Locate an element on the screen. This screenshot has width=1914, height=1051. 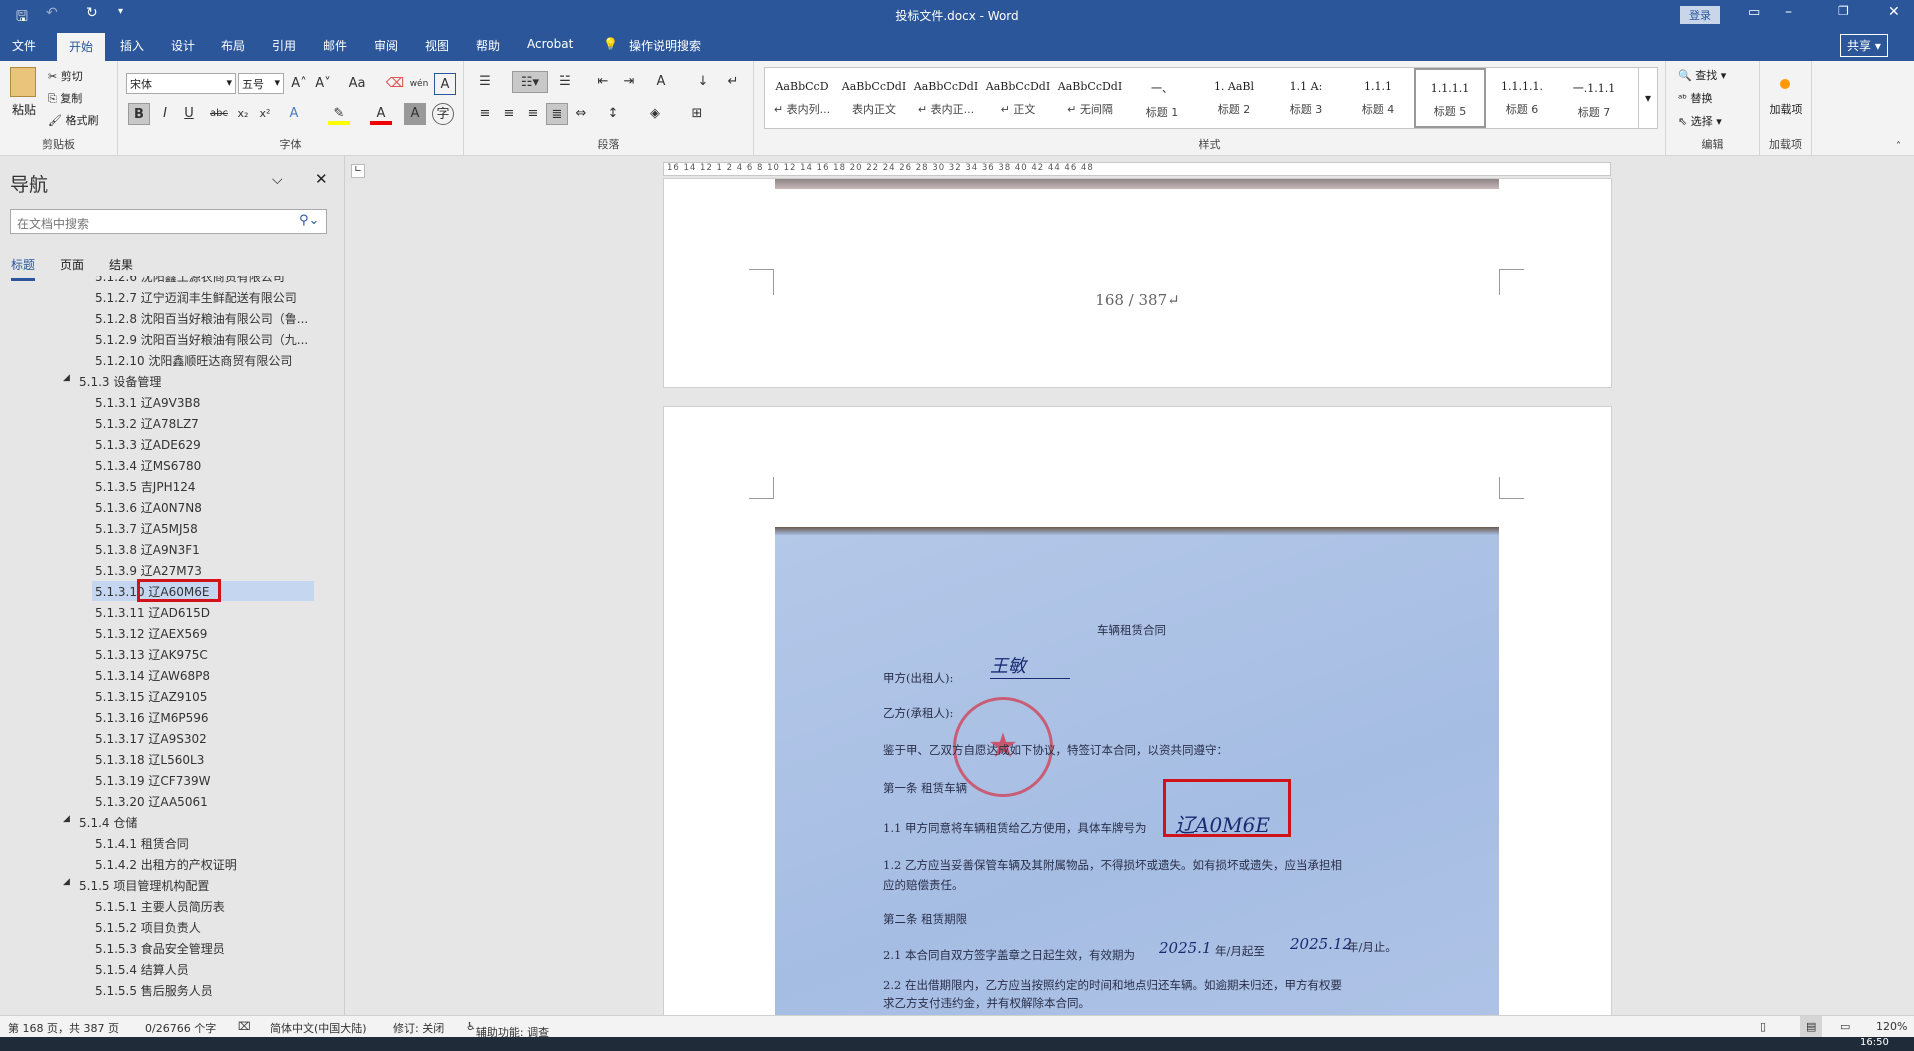
bold-button: B is located at coordinates (139, 114).